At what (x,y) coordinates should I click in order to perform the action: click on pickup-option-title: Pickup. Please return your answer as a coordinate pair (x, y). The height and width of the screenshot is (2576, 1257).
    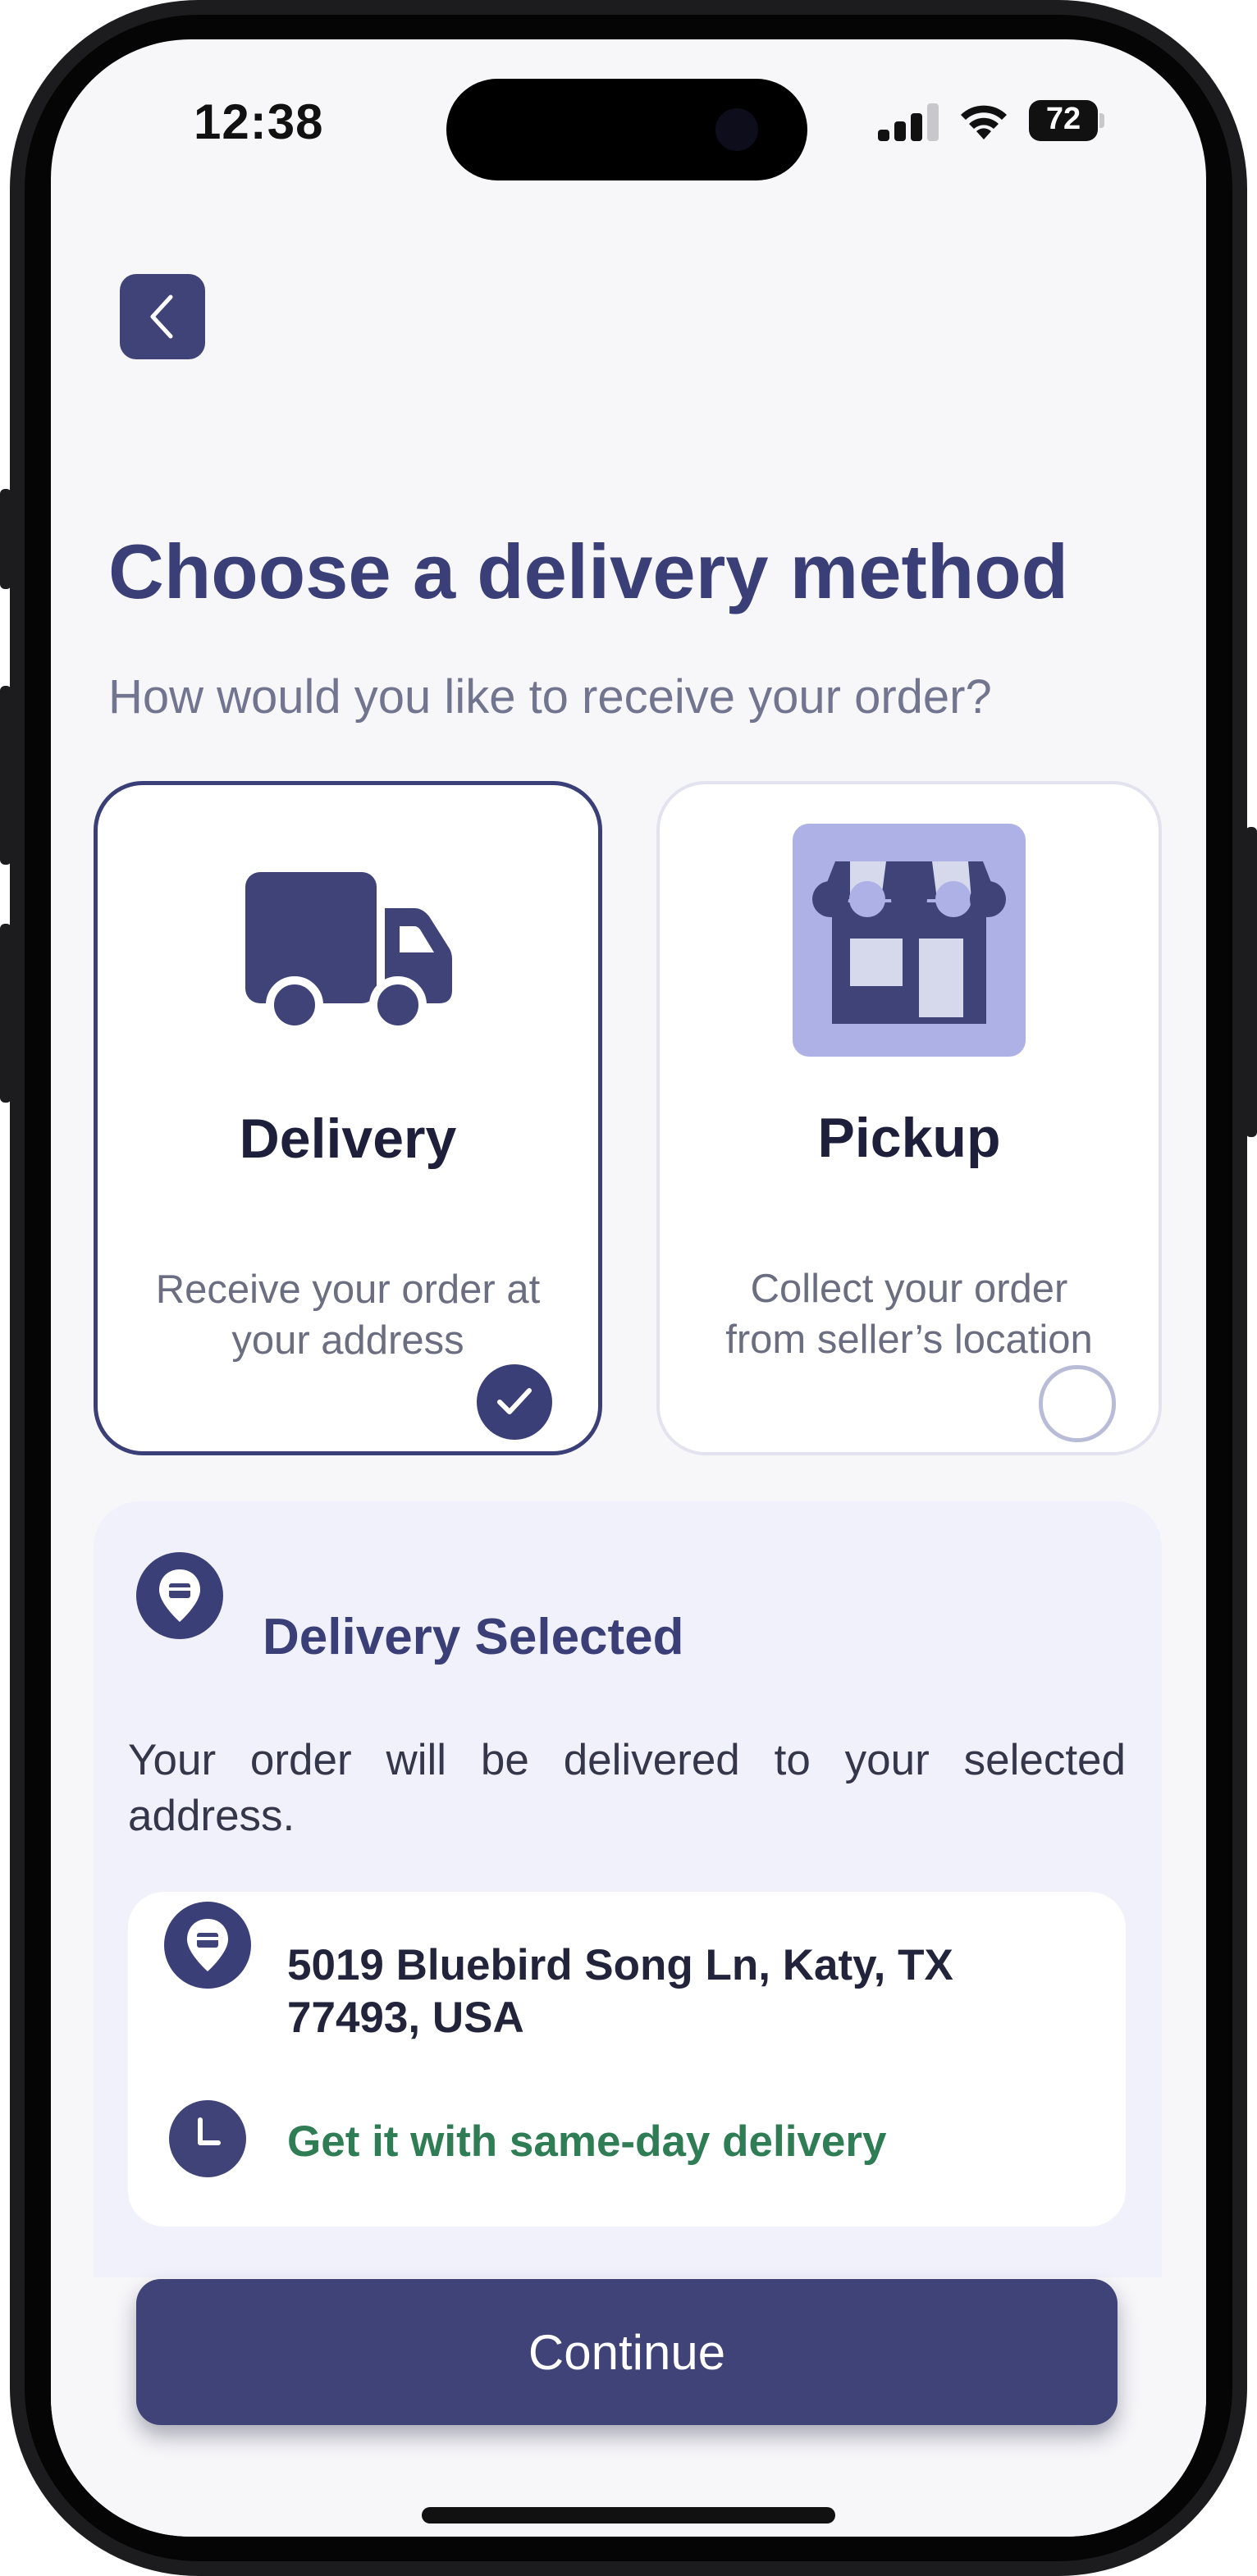
    Looking at the image, I should click on (909, 1138).